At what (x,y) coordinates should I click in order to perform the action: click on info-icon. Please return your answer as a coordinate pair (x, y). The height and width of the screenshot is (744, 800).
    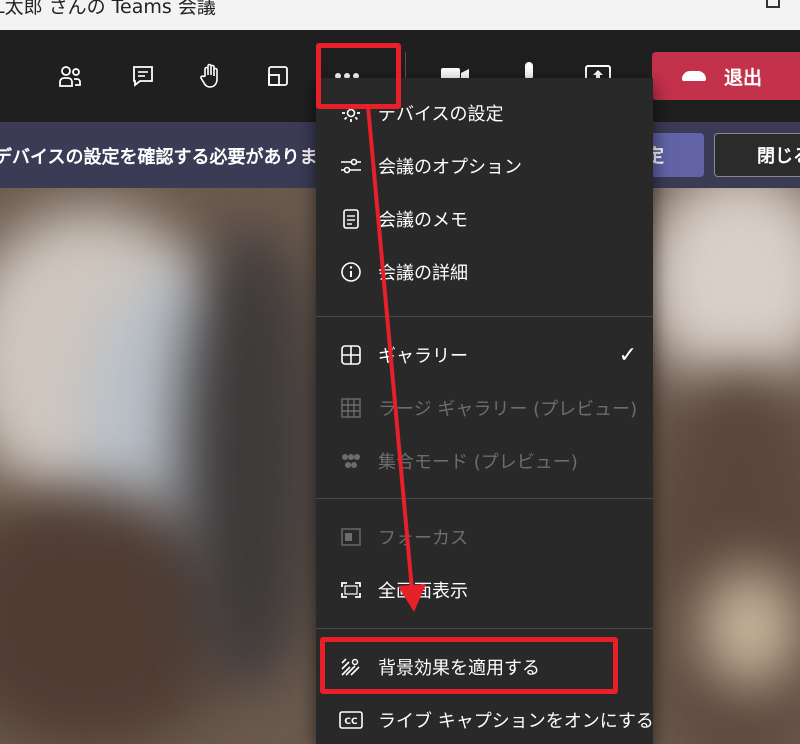
    Looking at the image, I should click on (351, 272).